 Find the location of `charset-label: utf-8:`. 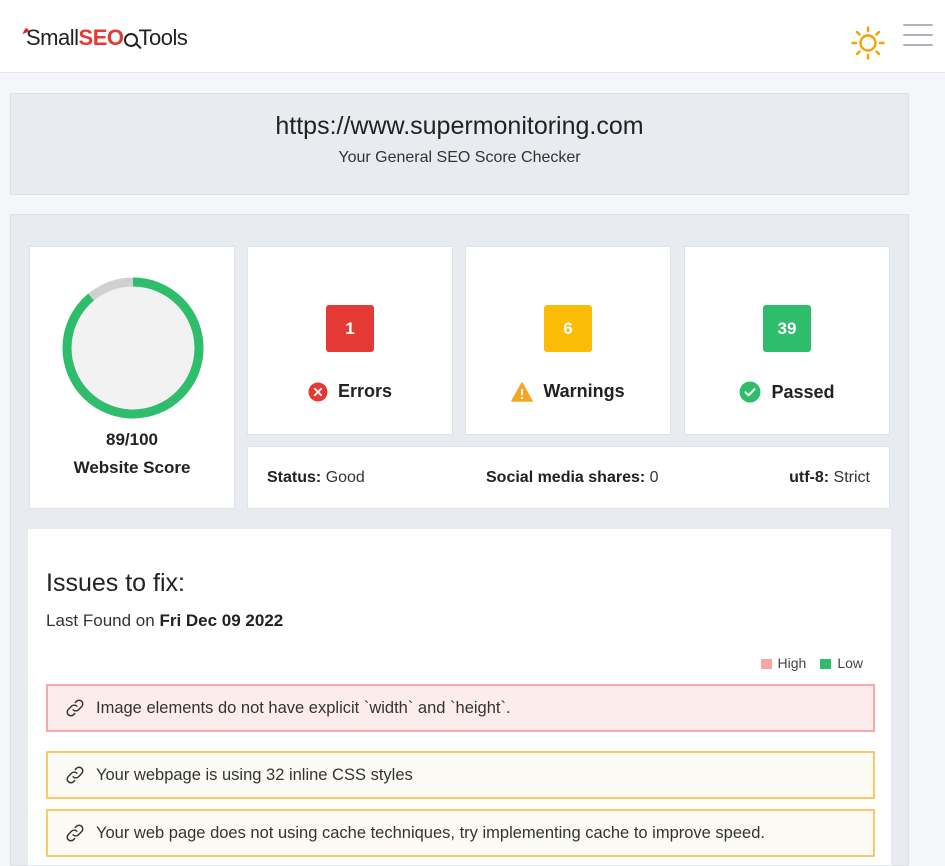

charset-label: utf-8: is located at coordinates (809, 477).